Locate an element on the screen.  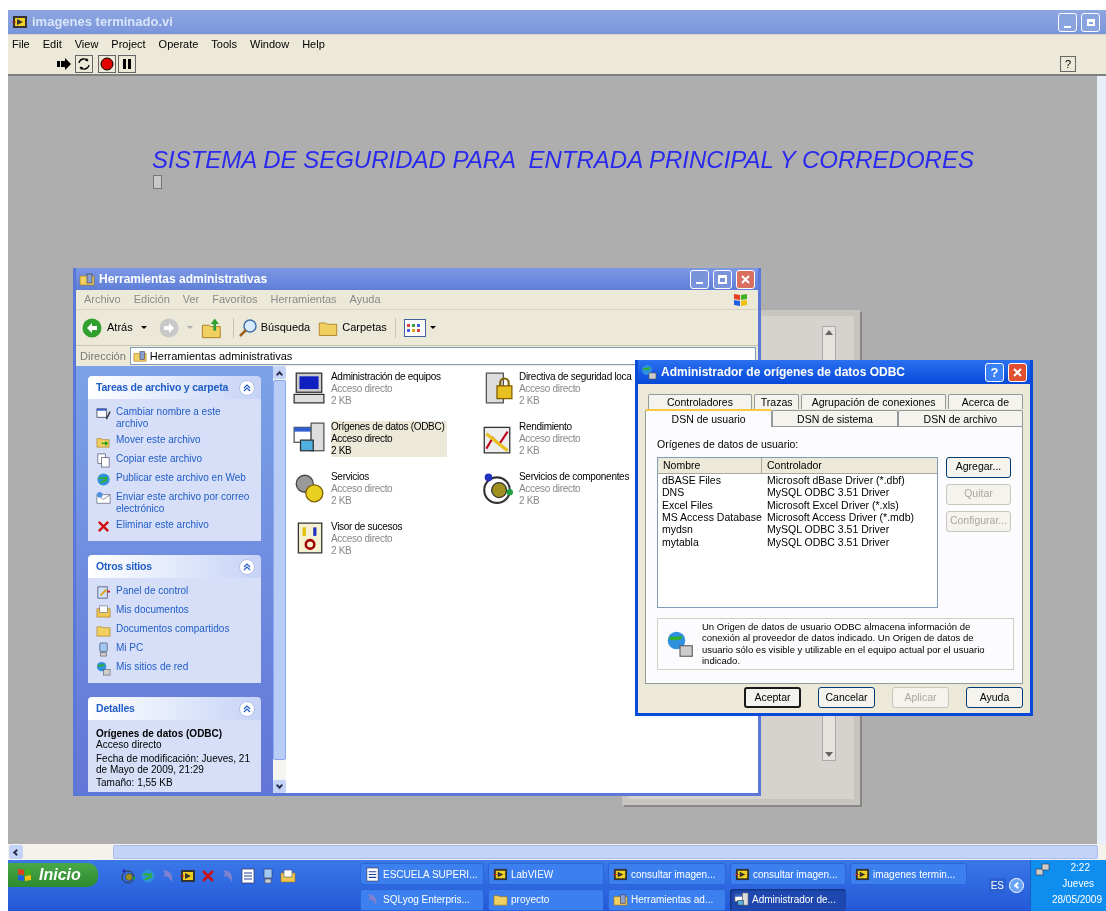
menu-item: Help is located at coordinates (313, 44).